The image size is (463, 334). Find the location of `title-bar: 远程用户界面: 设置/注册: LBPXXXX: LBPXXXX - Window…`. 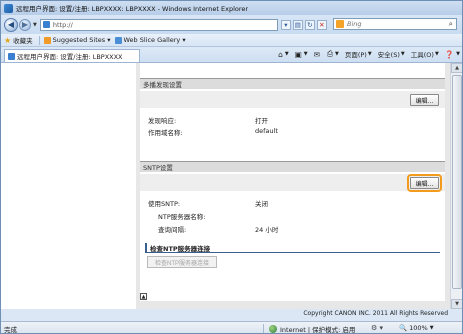

title-bar: 远程用户界面: 设置/注册: LBPXXXX: LBPXXXX - Window… is located at coordinates (231, 8).